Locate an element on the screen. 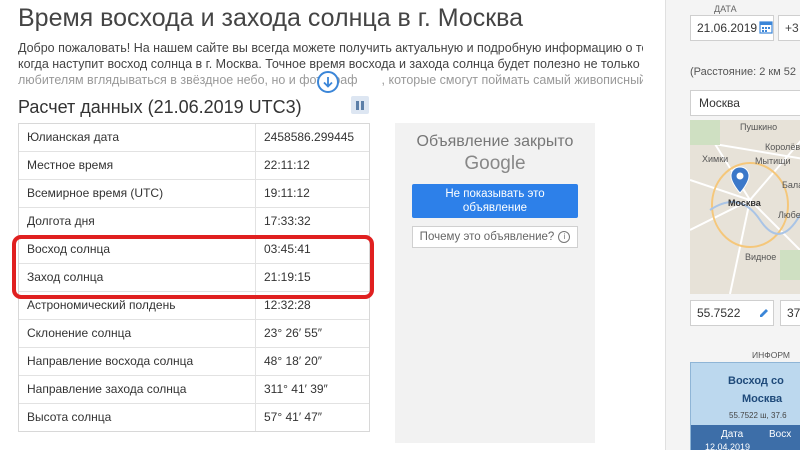  map-pin-icon is located at coordinates (740, 180).